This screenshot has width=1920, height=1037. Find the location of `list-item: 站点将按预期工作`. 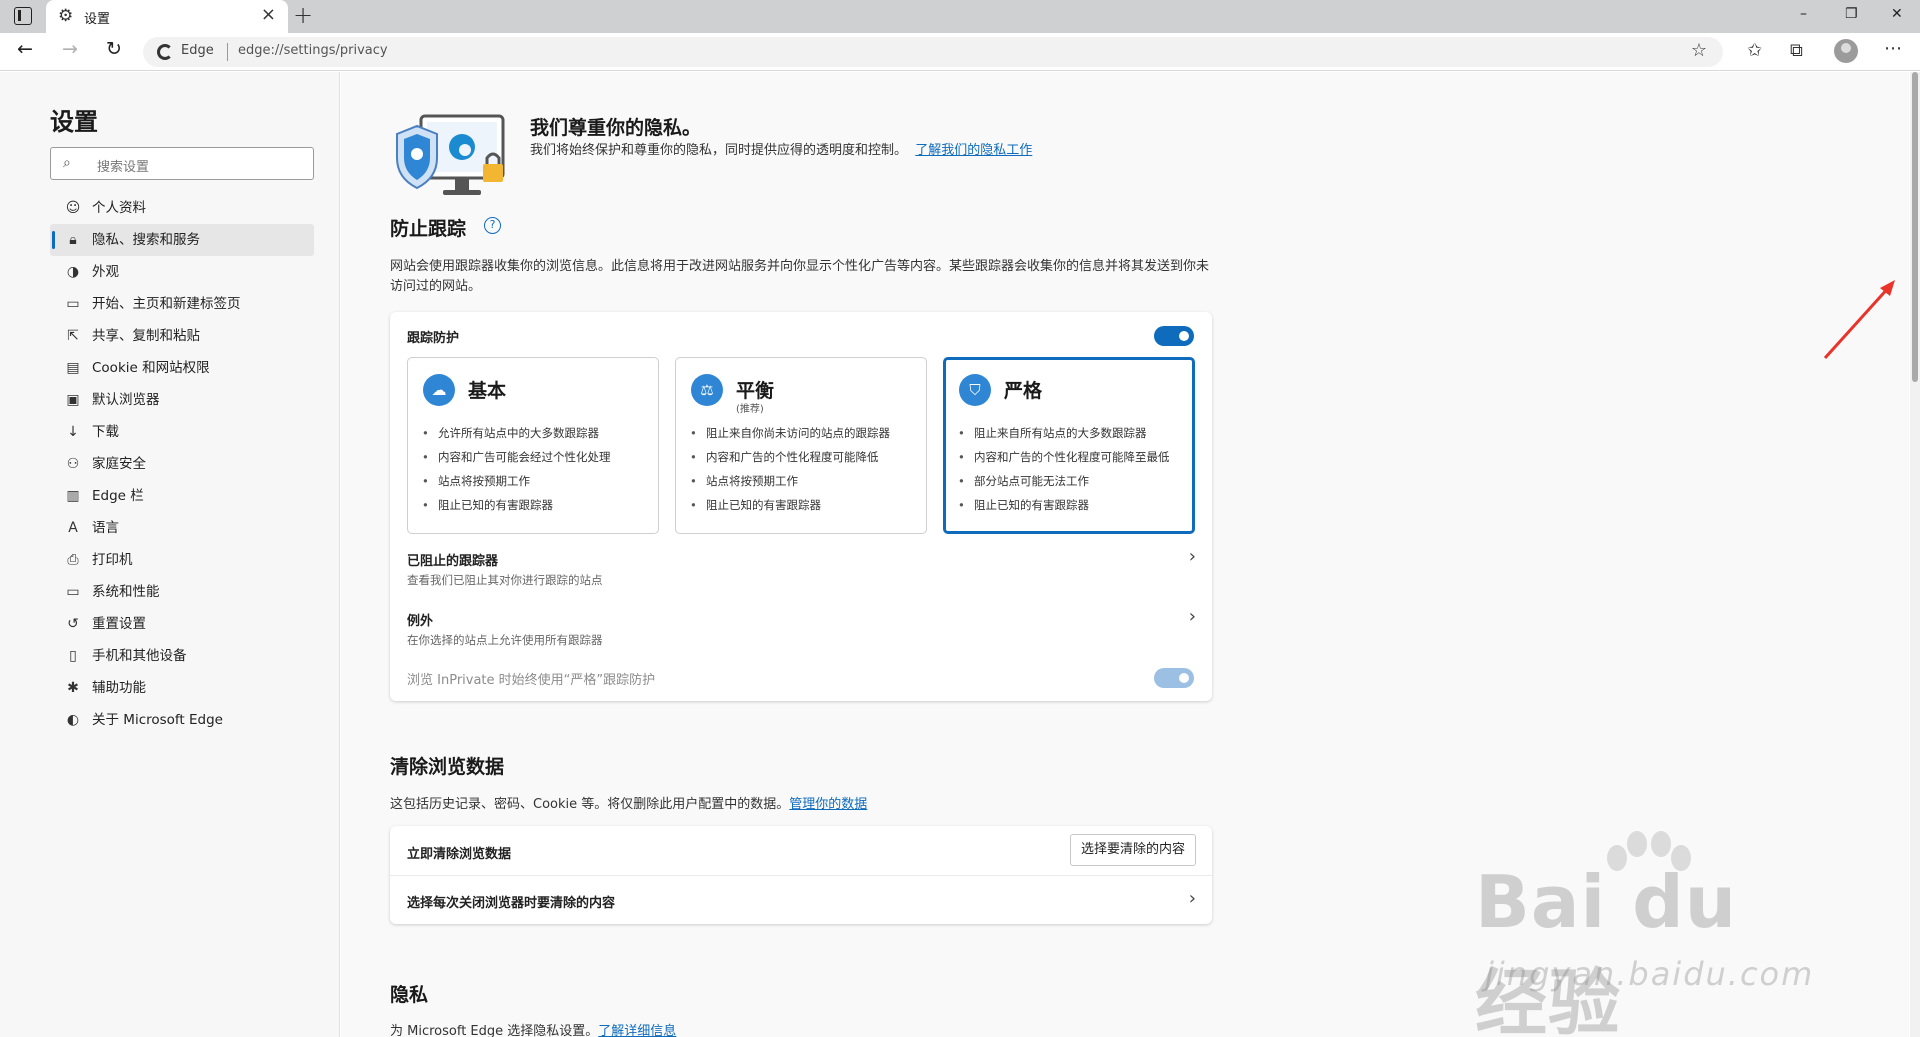

list-item: 站点将按预期工作 is located at coordinates (790, 481).